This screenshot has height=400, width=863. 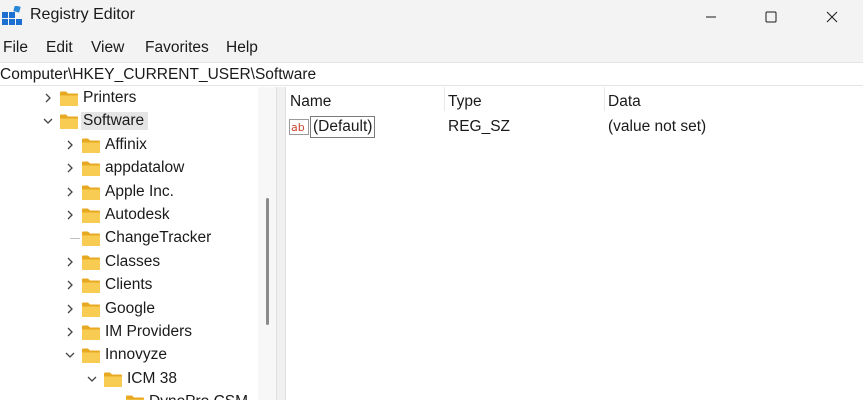 I want to click on tree-node-label: Clients, so click(x=128, y=285).